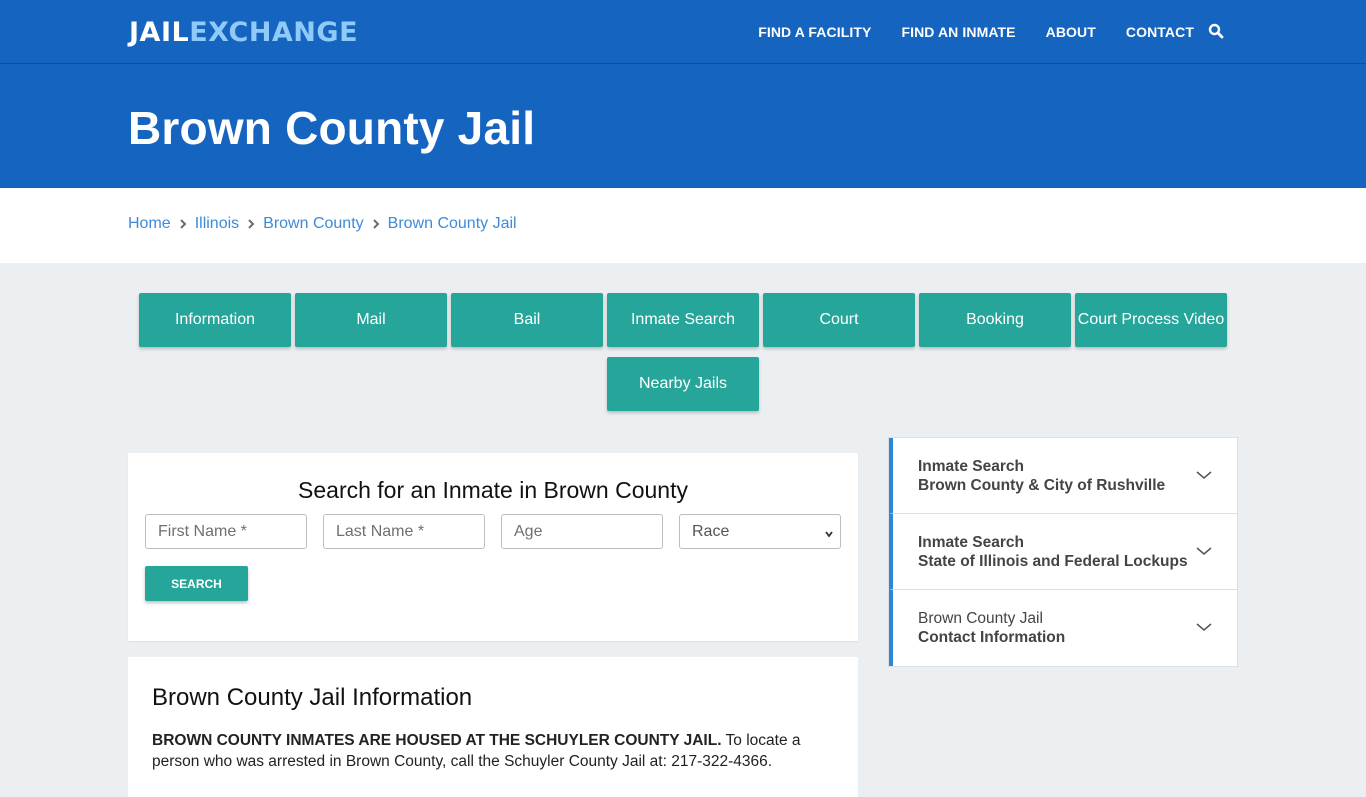 This screenshot has width=1366, height=797. What do you see at coordinates (215, 320) in the screenshot?
I see `tab-information: Information` at bounding box center [215, 320].